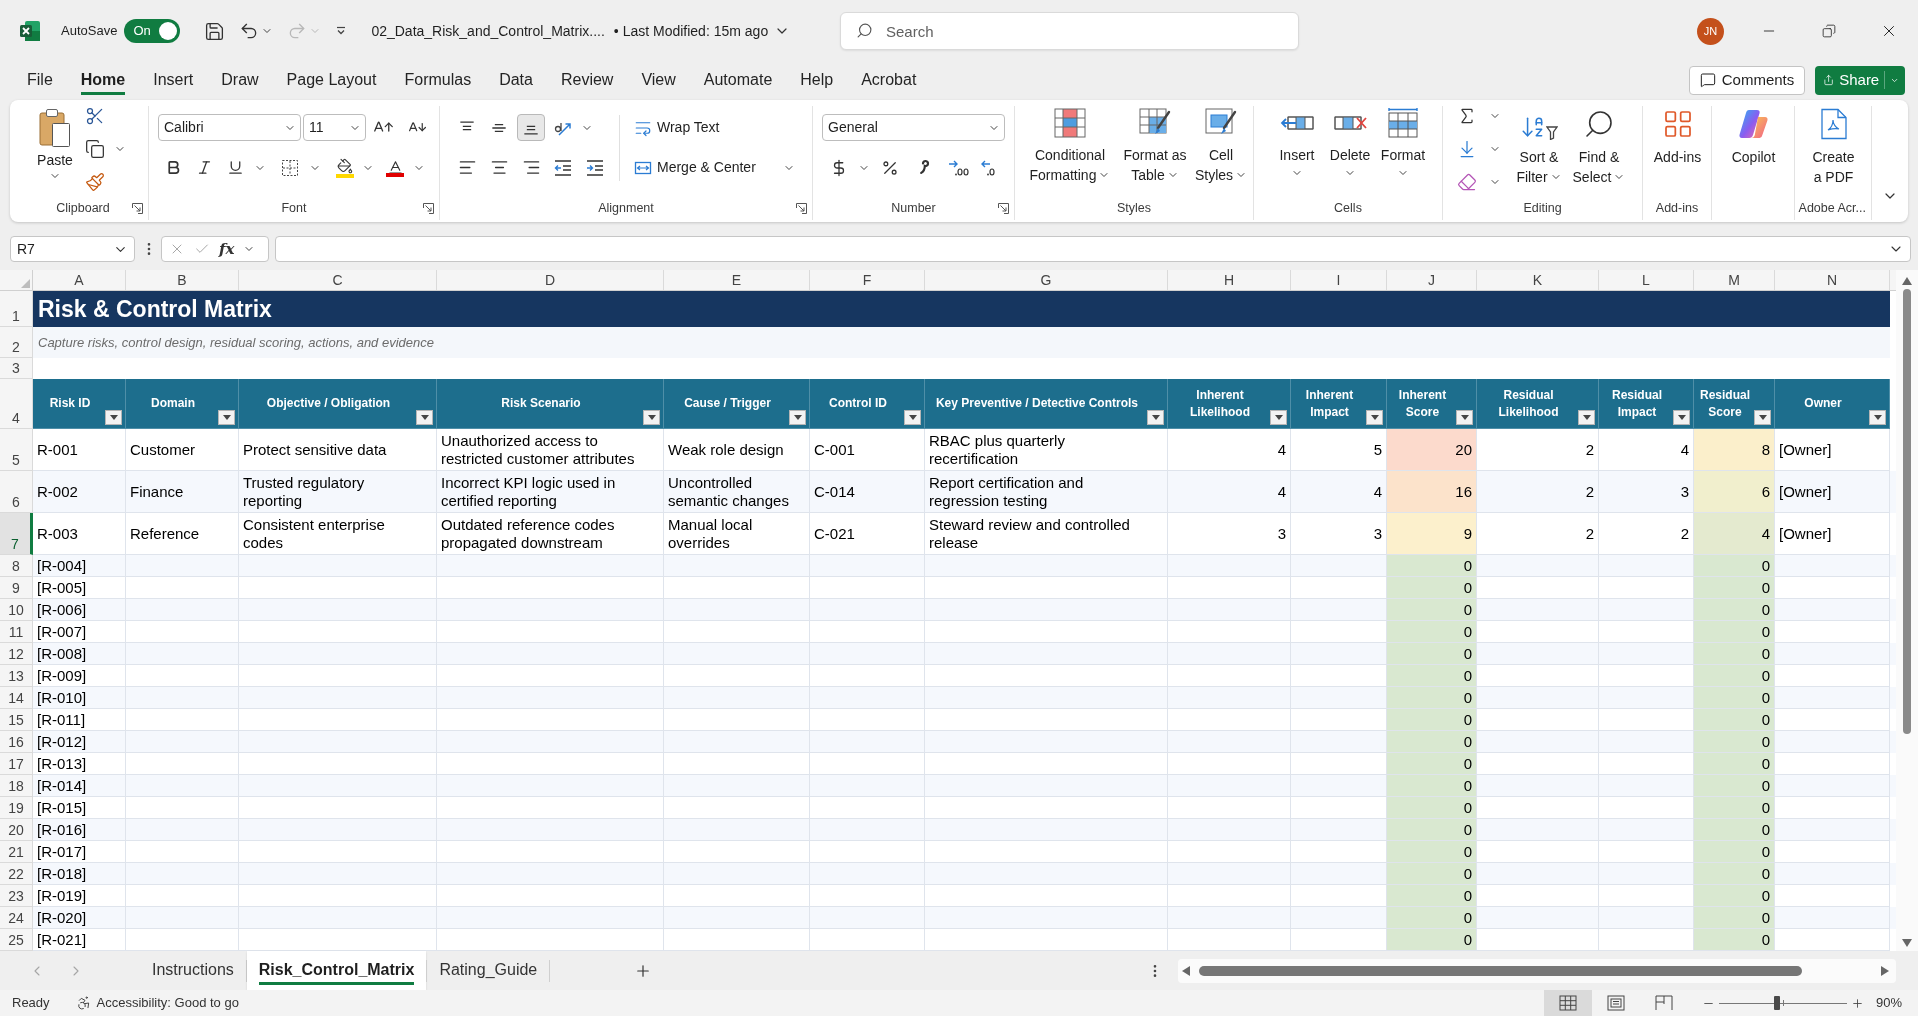 The height and width of the screenshot is (1016, 1918). I want to click on row-number: 18, so click(16, 786).